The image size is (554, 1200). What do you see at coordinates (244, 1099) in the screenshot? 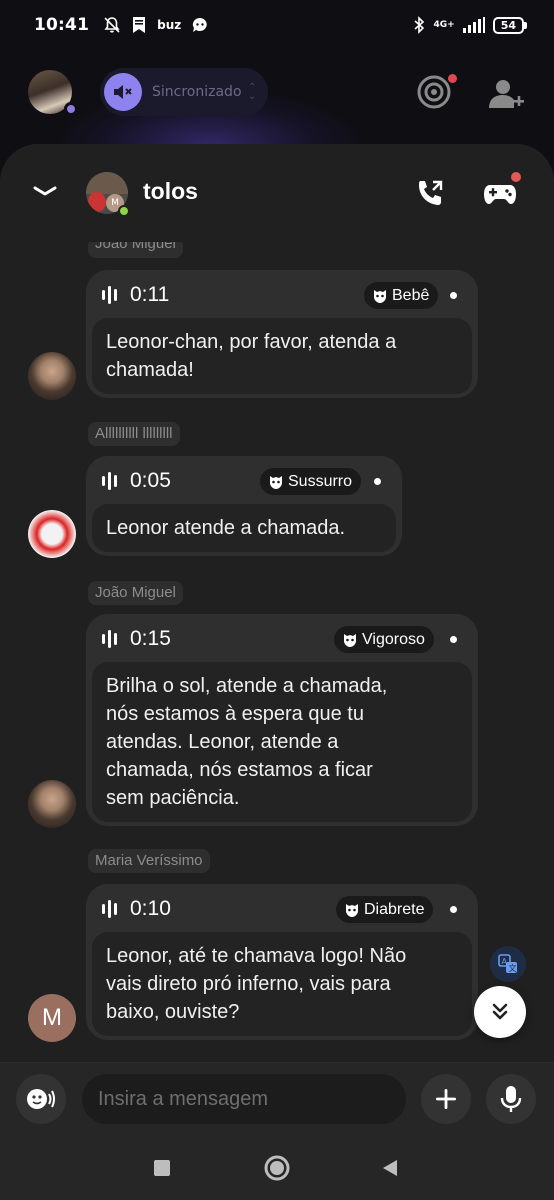
I see `message-input` at bounding box center [244, 1099].